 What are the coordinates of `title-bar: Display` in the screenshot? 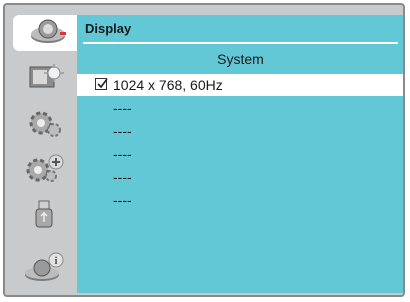 It's located at (240, 28).